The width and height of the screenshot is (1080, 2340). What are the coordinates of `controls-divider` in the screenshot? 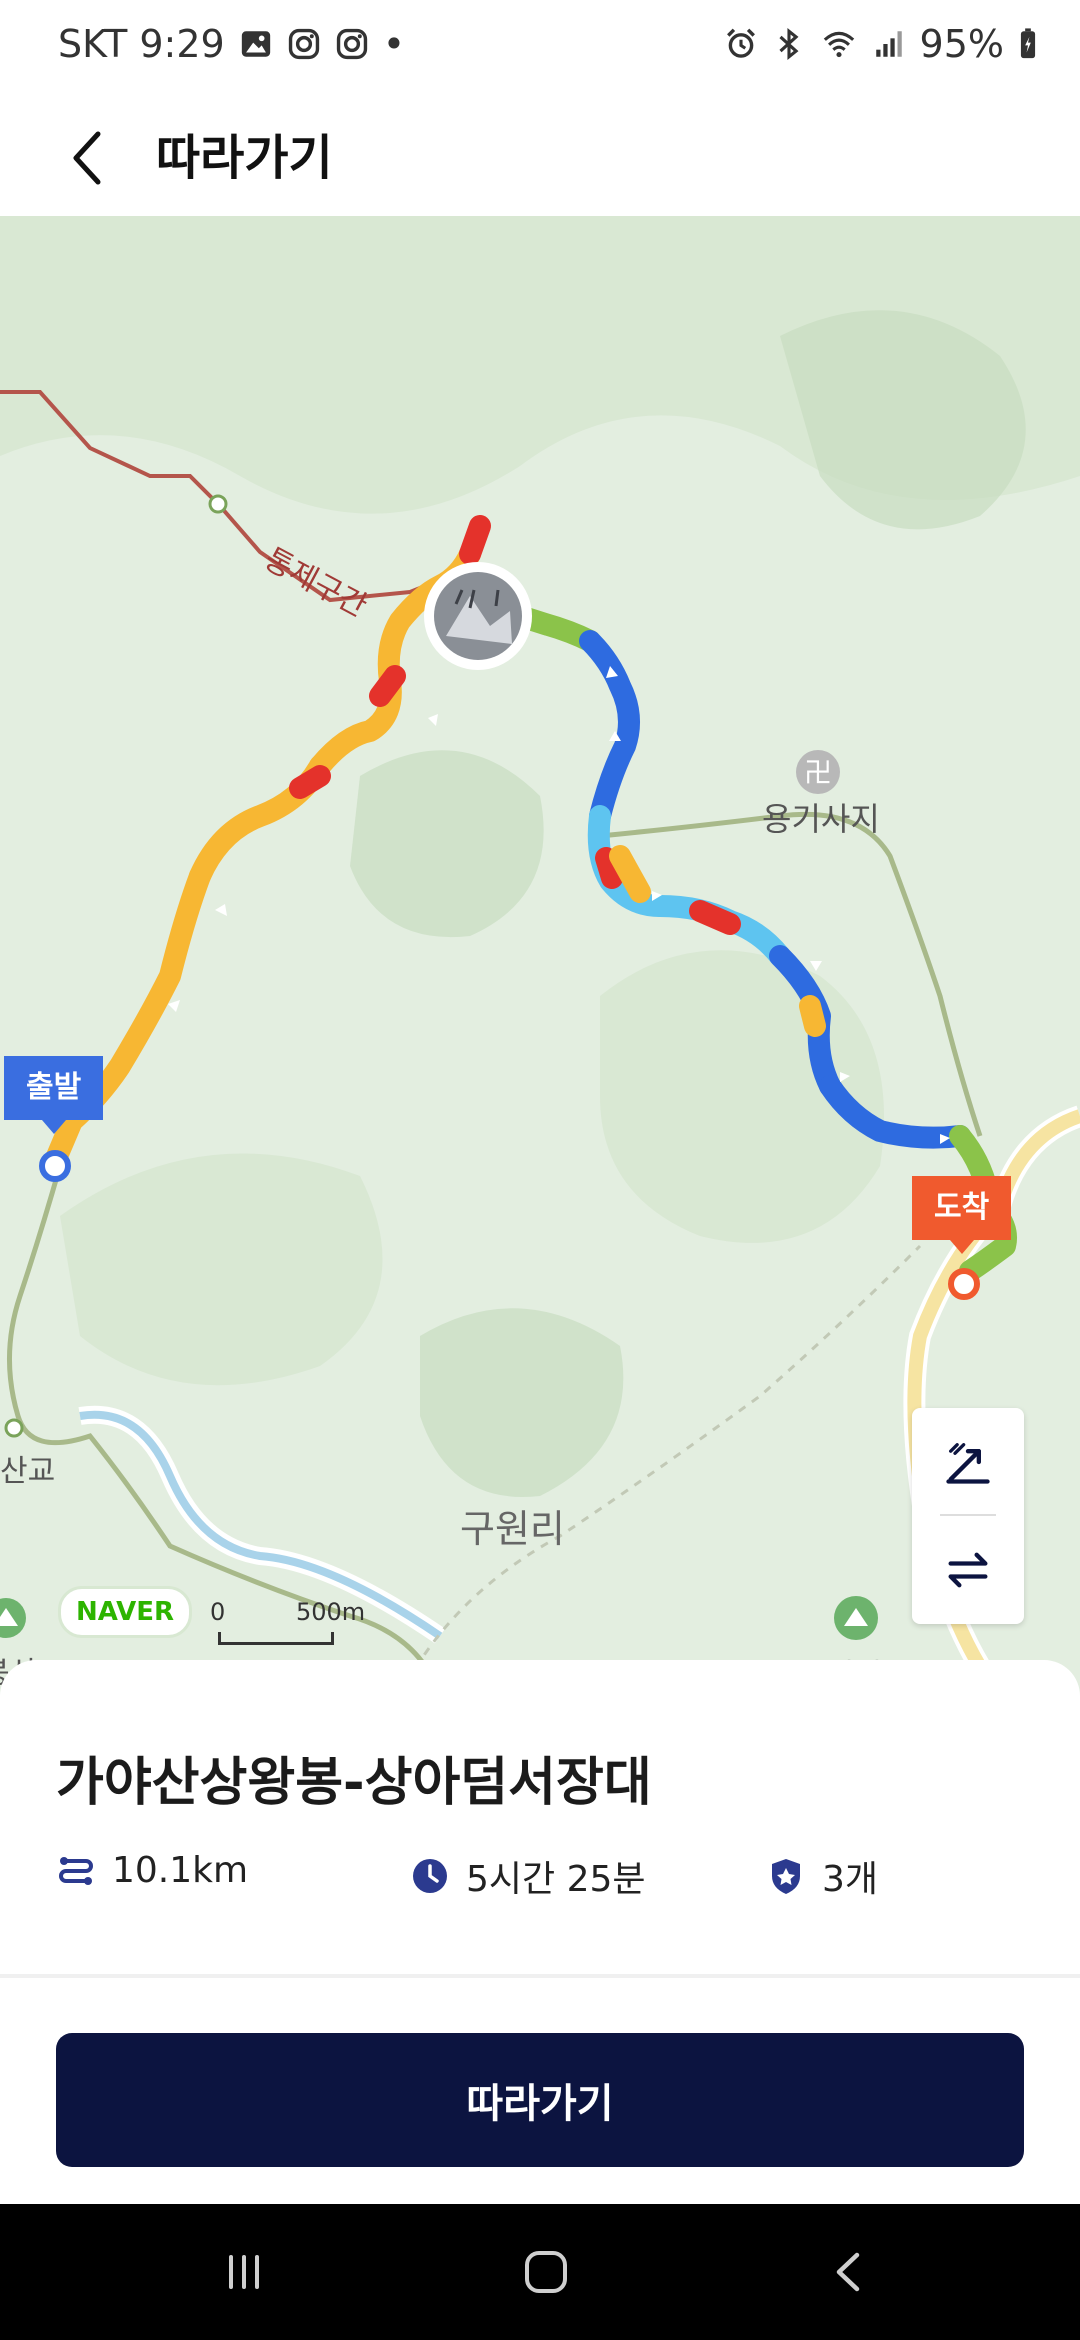 It's located at (968, 1515).